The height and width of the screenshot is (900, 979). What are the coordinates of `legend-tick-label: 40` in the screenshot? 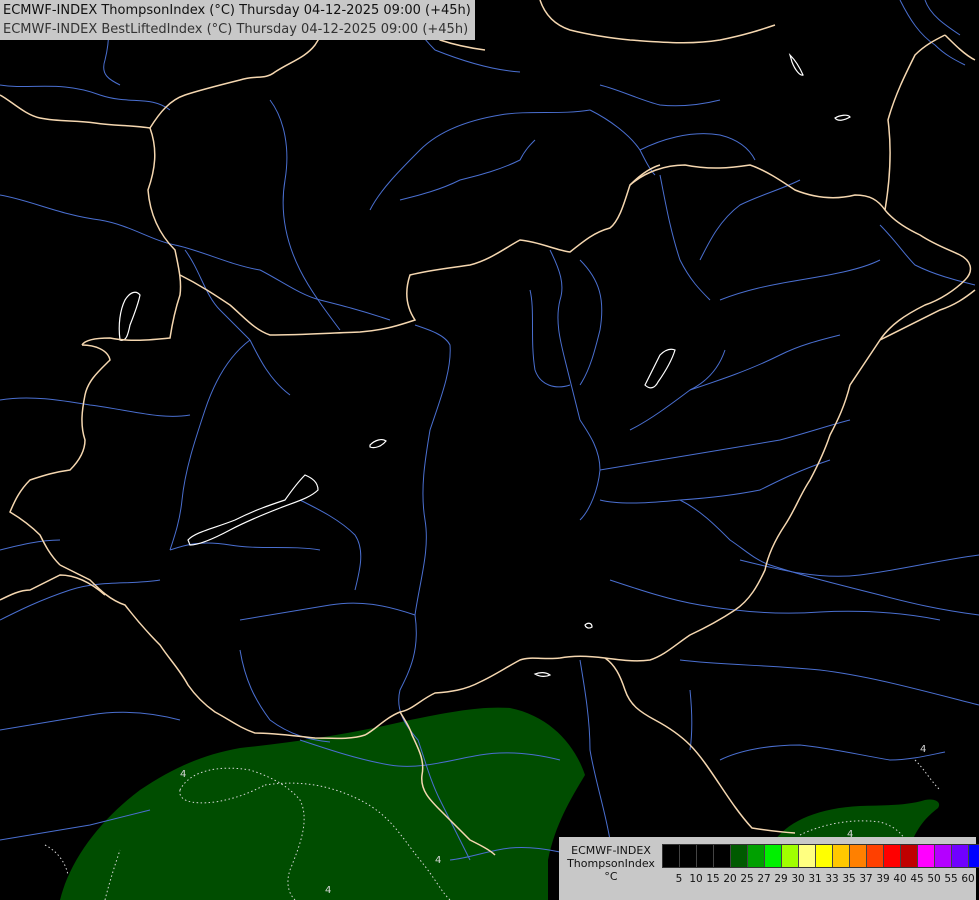 It's located at (900, 879).